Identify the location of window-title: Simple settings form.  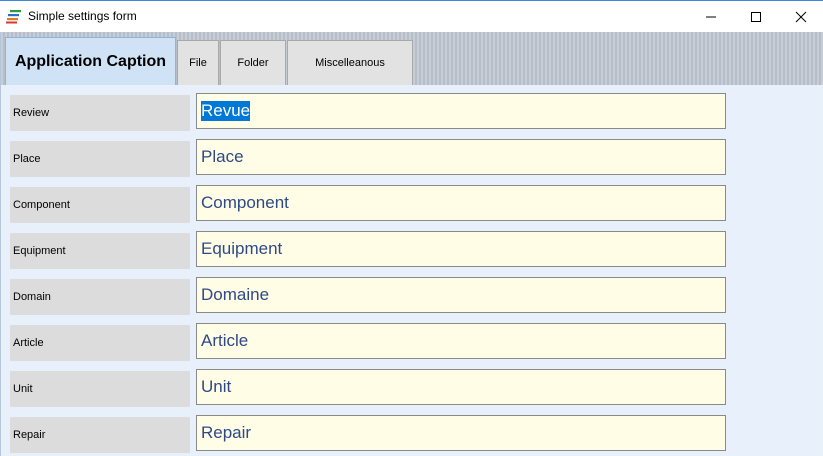
(82, 16).